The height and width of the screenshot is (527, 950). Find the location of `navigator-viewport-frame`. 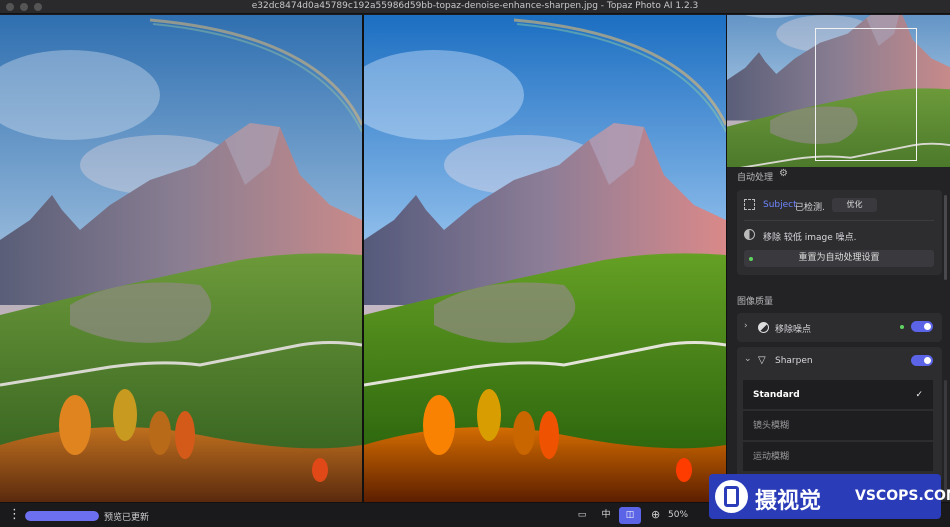

navigator-viewport-frame is located at coordinates (866, 94).